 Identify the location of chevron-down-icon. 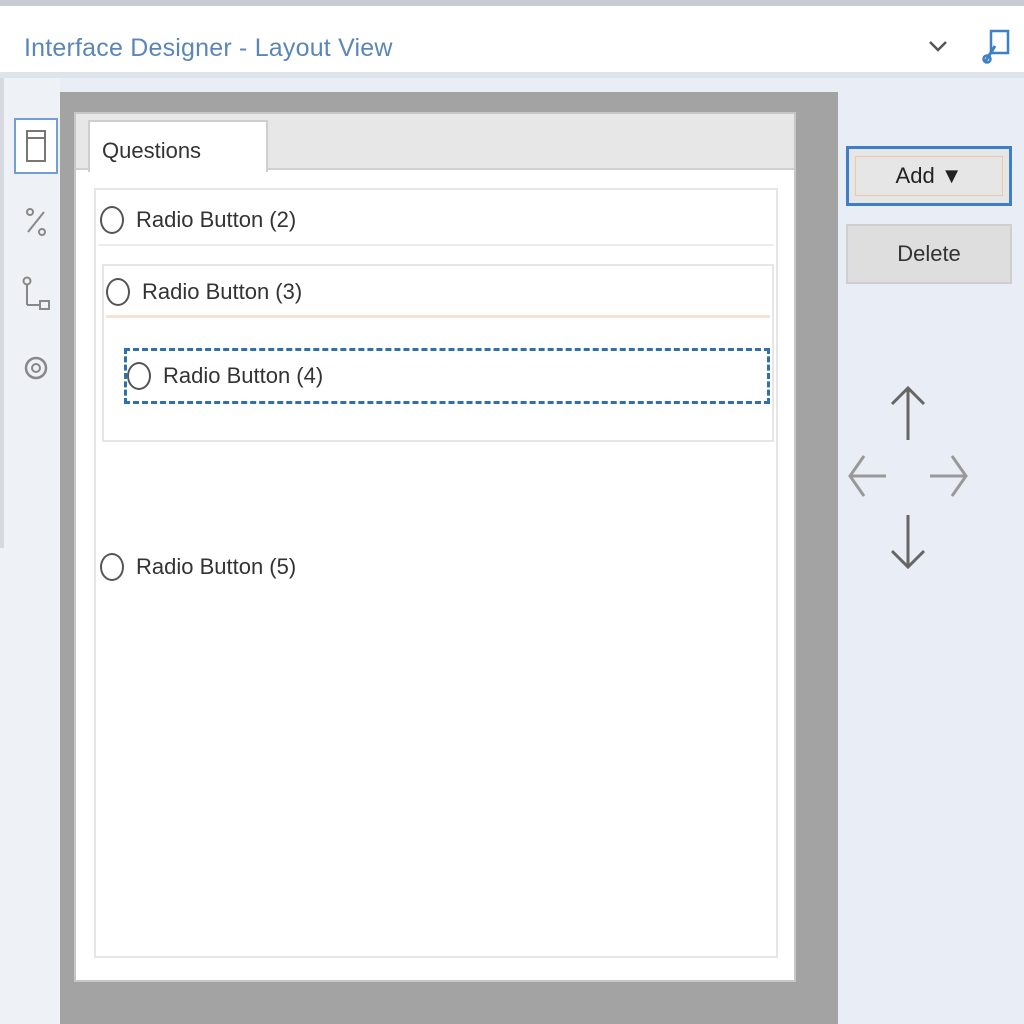
(938, 46).